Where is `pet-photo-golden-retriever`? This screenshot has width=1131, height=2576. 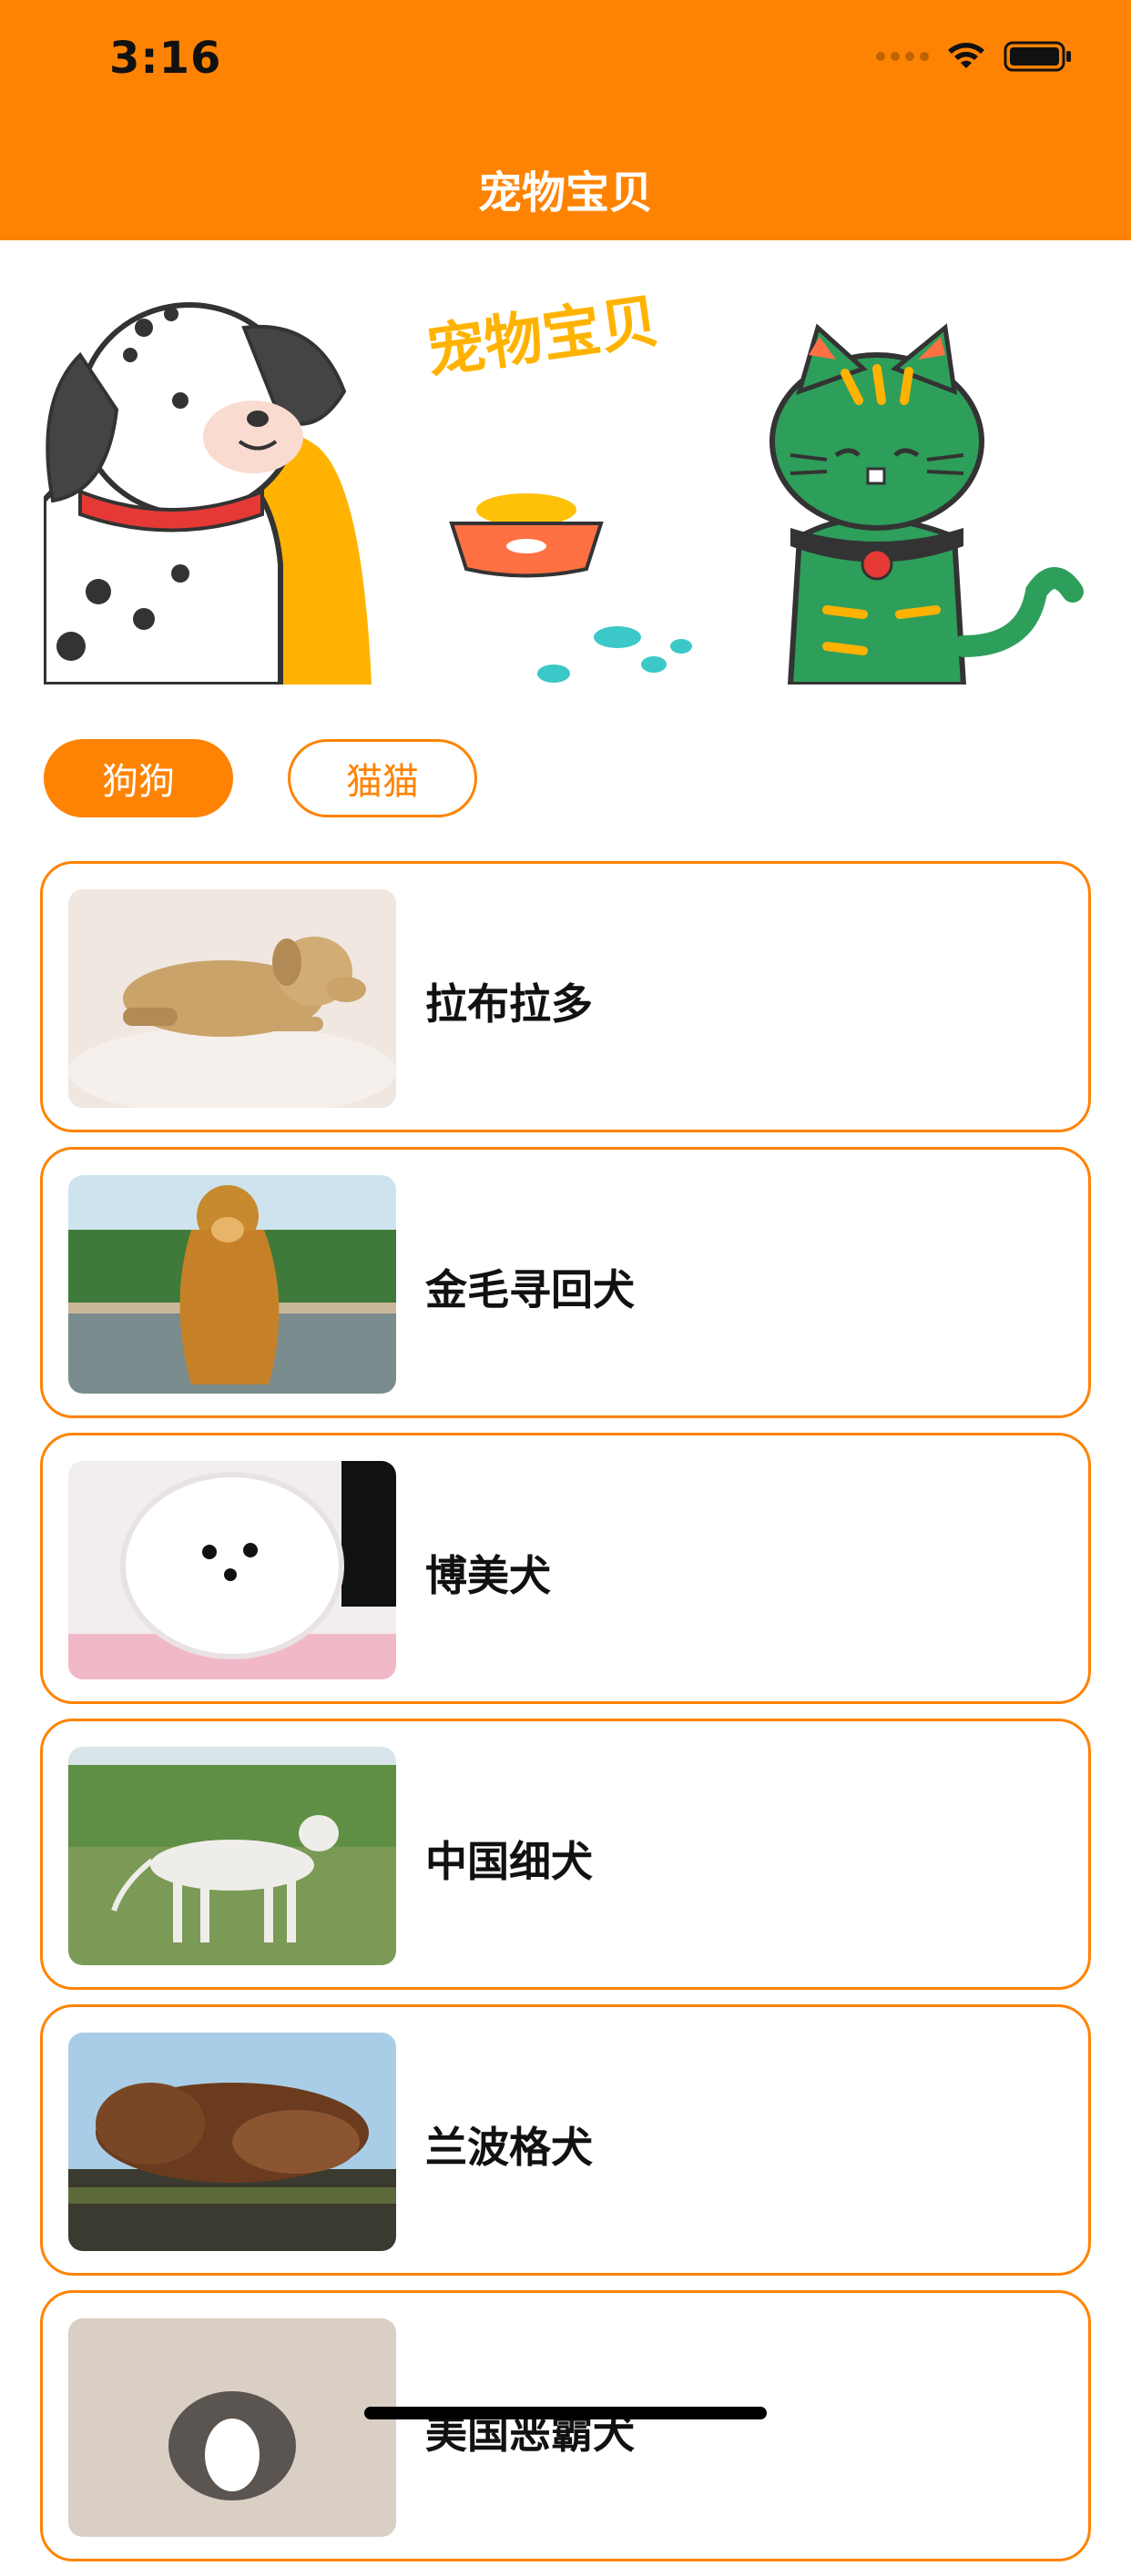
pet-photo-golden-retriever is located at coordinates (232, 1284).